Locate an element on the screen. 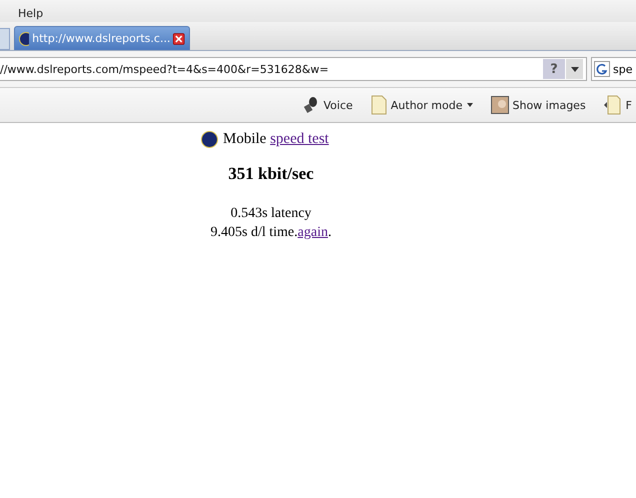 This screenshot has width=636, height=498. latency-text: 0.543s latency is located at coordinates (271, 214).